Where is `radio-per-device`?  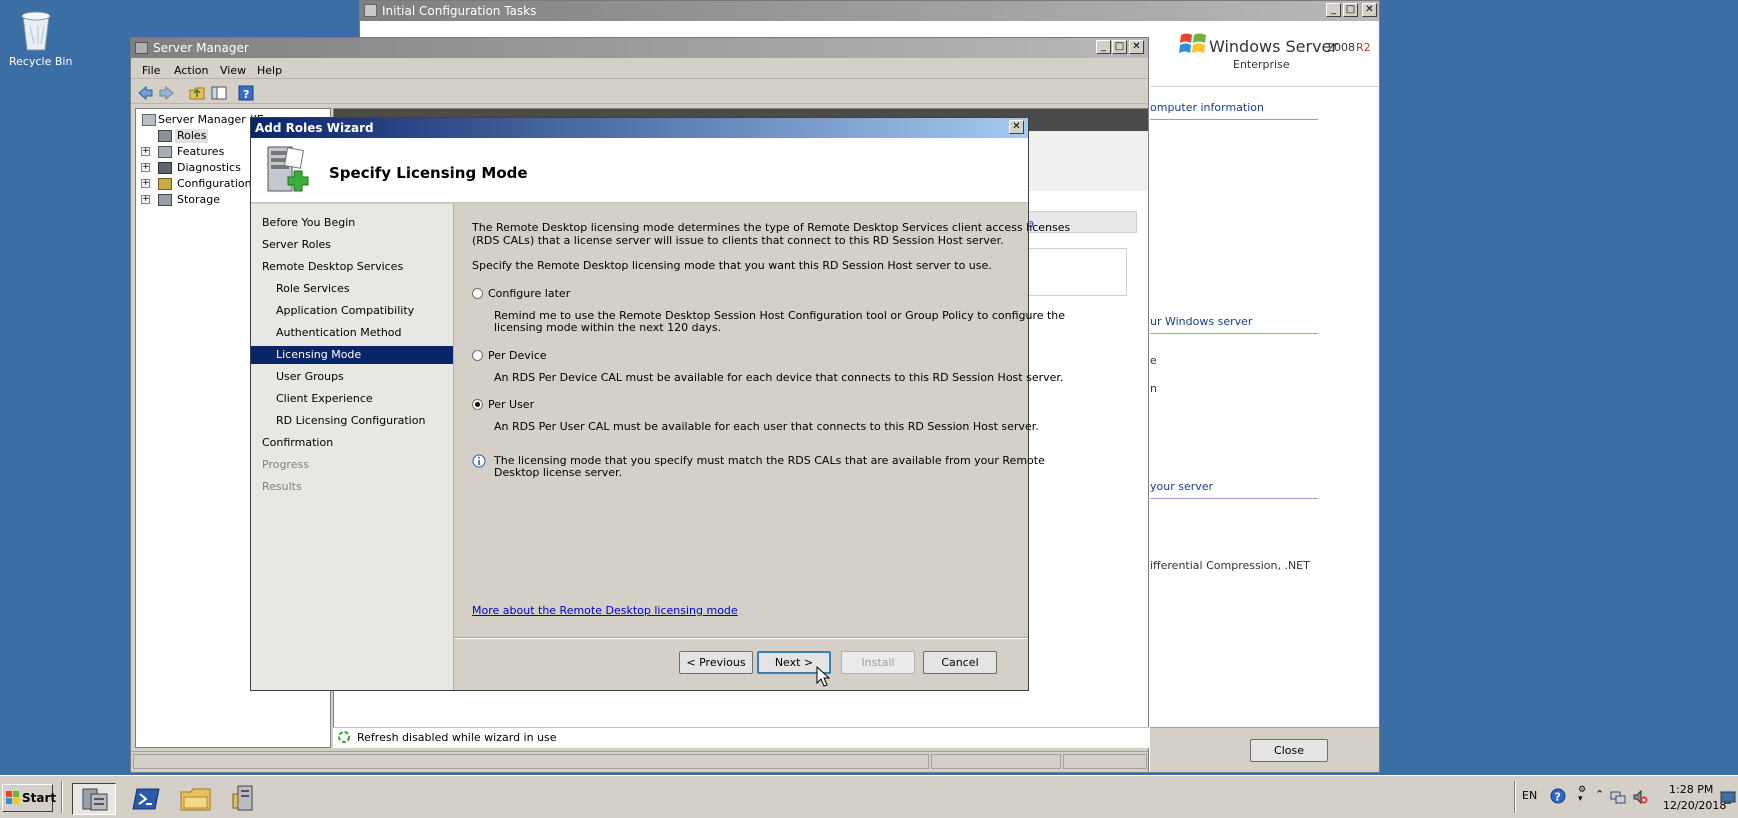 radio-per-device is located at coordinates (477, 355).